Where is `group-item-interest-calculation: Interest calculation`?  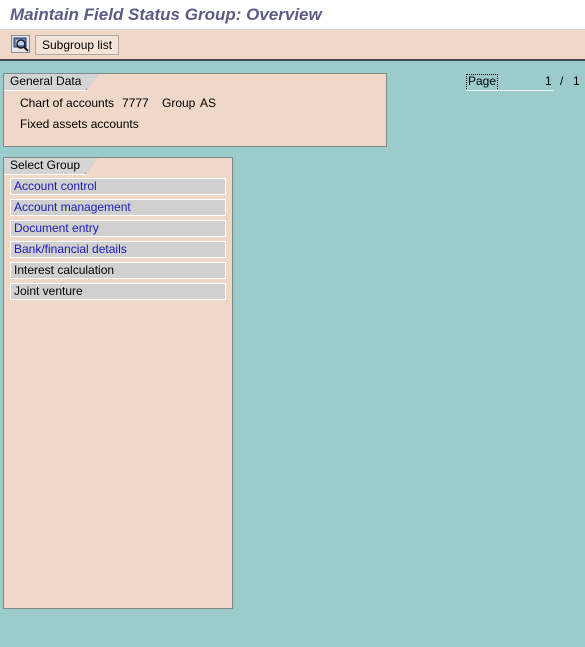 group-item-interest-calculation: Interest calculation is located at coordinates (118, 270).